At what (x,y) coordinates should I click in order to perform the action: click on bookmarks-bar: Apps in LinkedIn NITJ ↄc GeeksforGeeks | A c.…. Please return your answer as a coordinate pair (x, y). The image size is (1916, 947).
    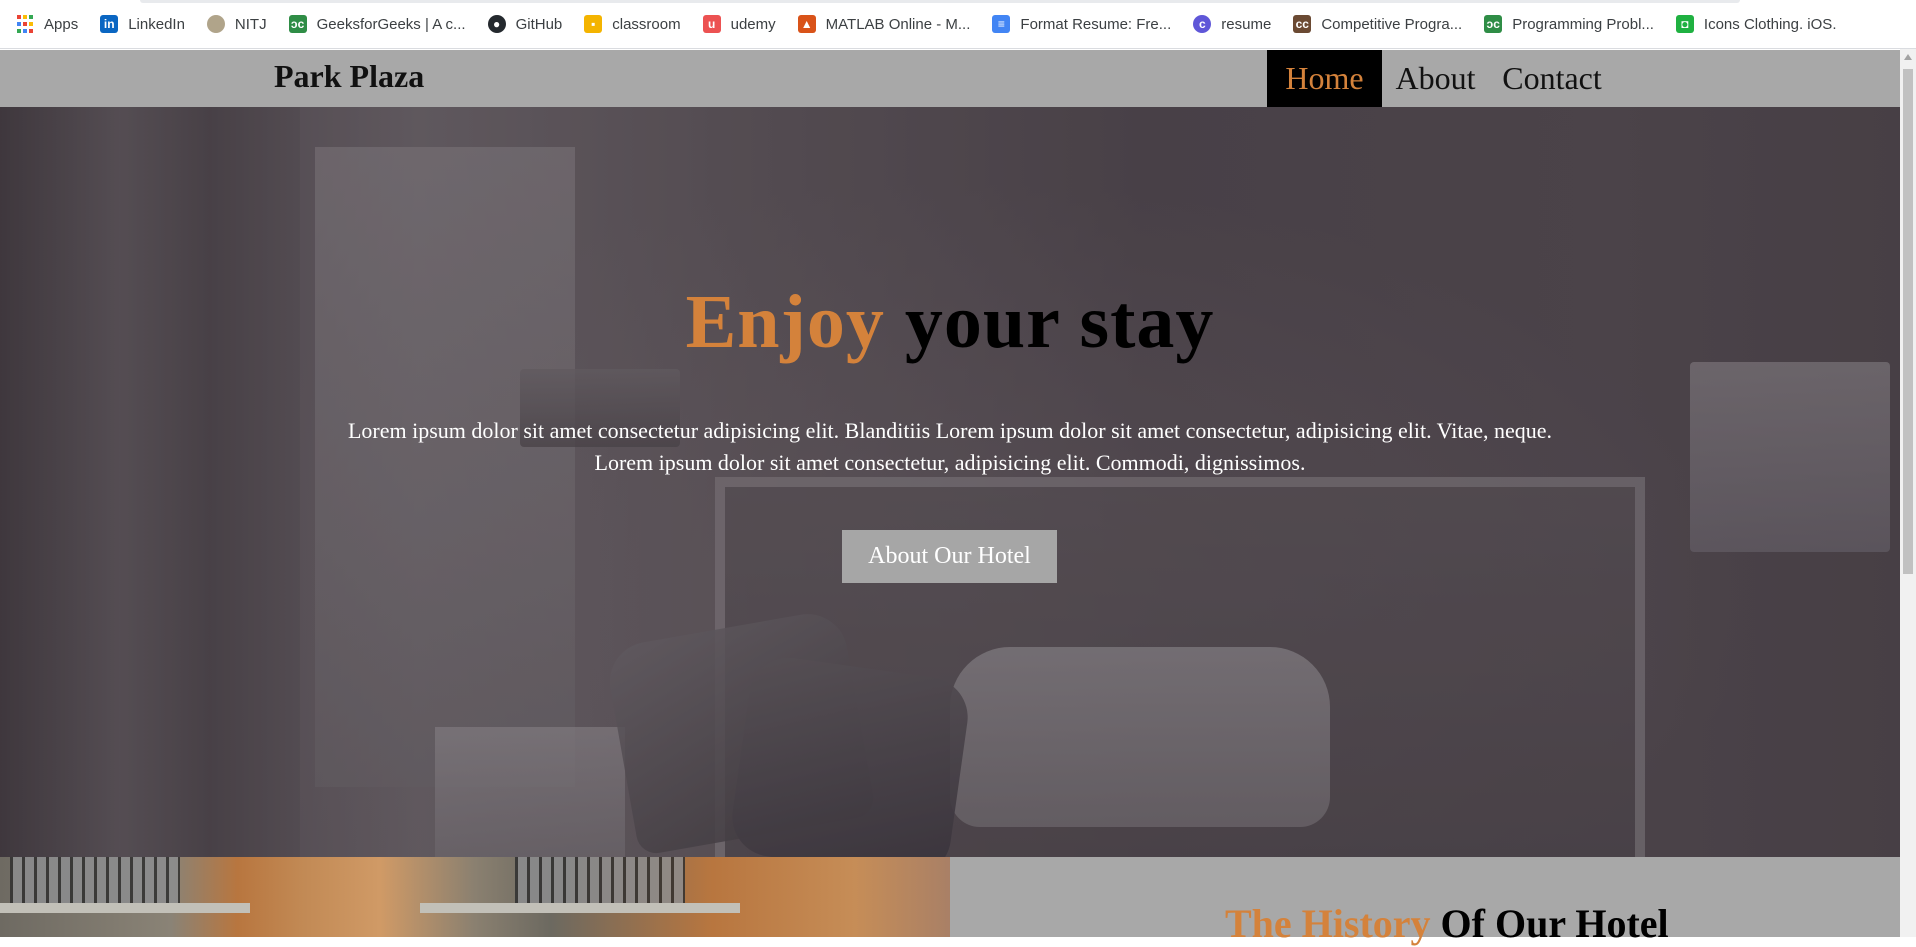
    Looking at the image, I should click on (958, 24).